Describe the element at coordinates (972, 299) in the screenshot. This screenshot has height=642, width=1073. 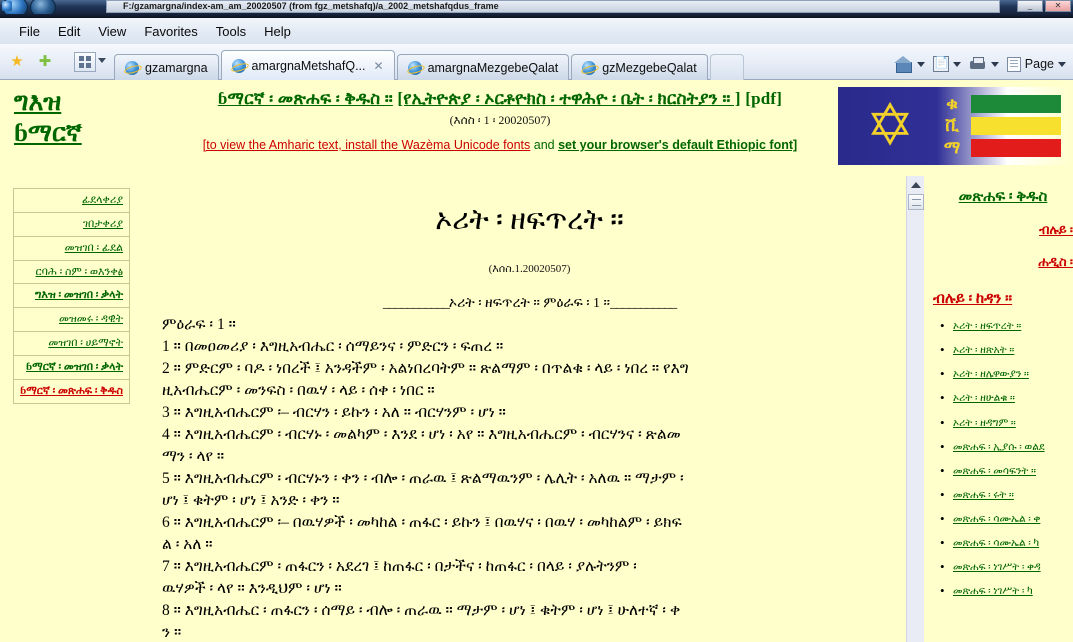
I see `right-nav-section-label: ብሉይ ፡ ከዳን ።` at that location.